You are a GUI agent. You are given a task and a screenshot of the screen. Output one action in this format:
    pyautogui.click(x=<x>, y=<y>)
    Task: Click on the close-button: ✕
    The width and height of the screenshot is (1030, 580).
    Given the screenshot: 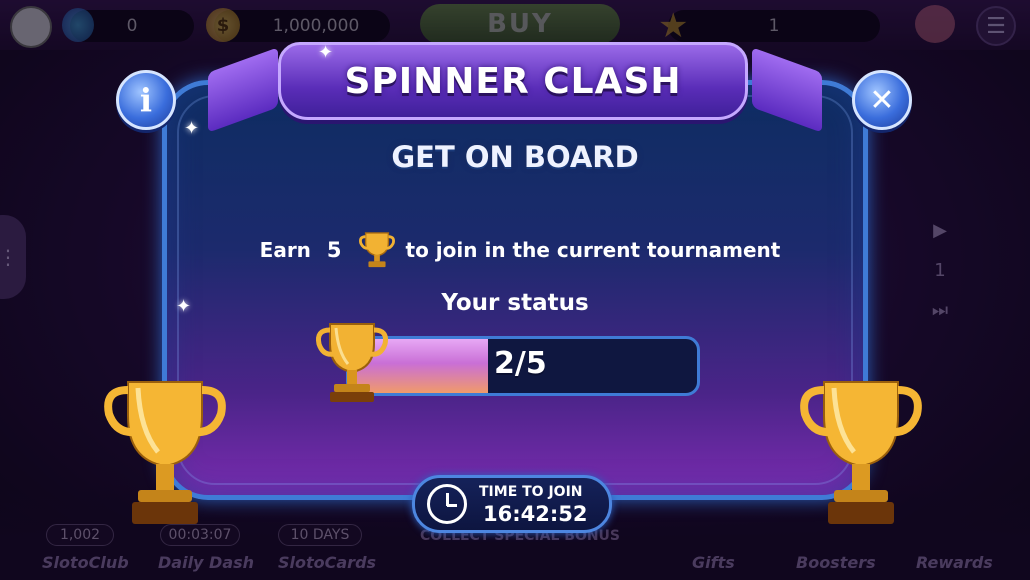 What is the action you would take?
    pyautogui.click(x=882, y=100)
    